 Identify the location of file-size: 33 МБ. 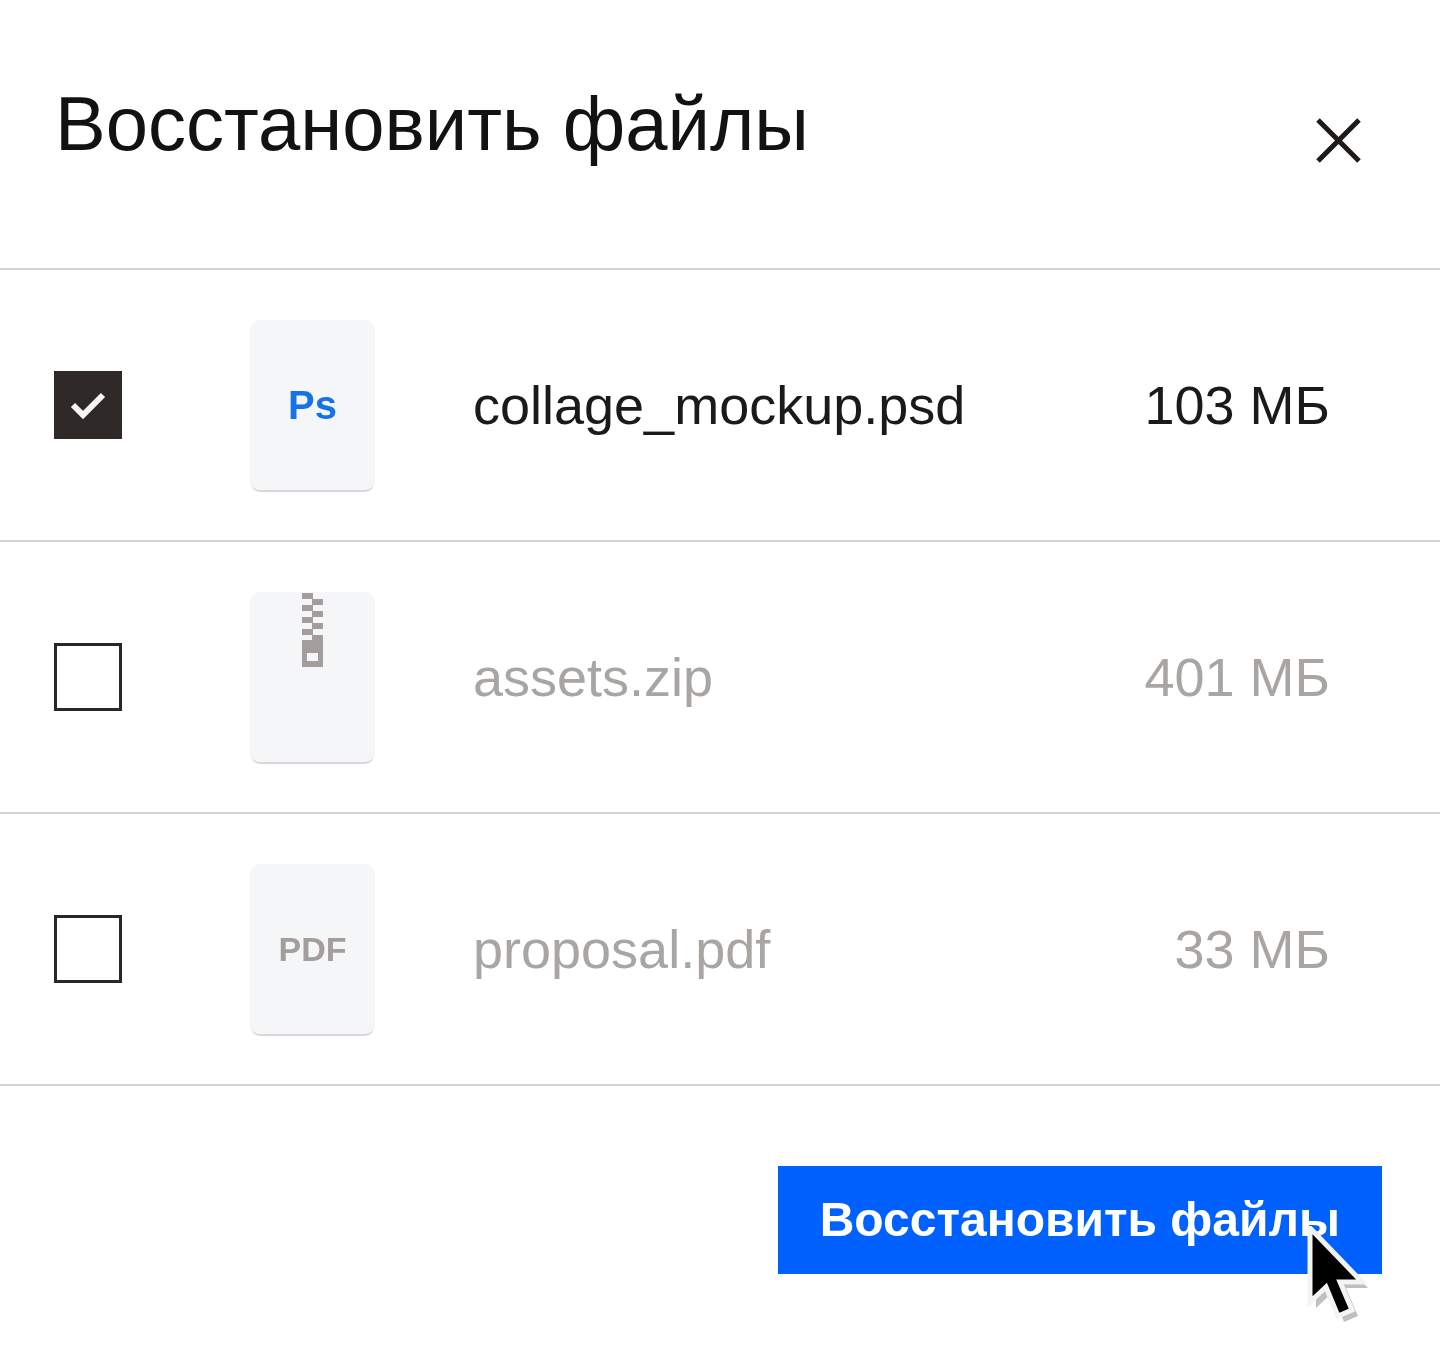
(1252, 949).